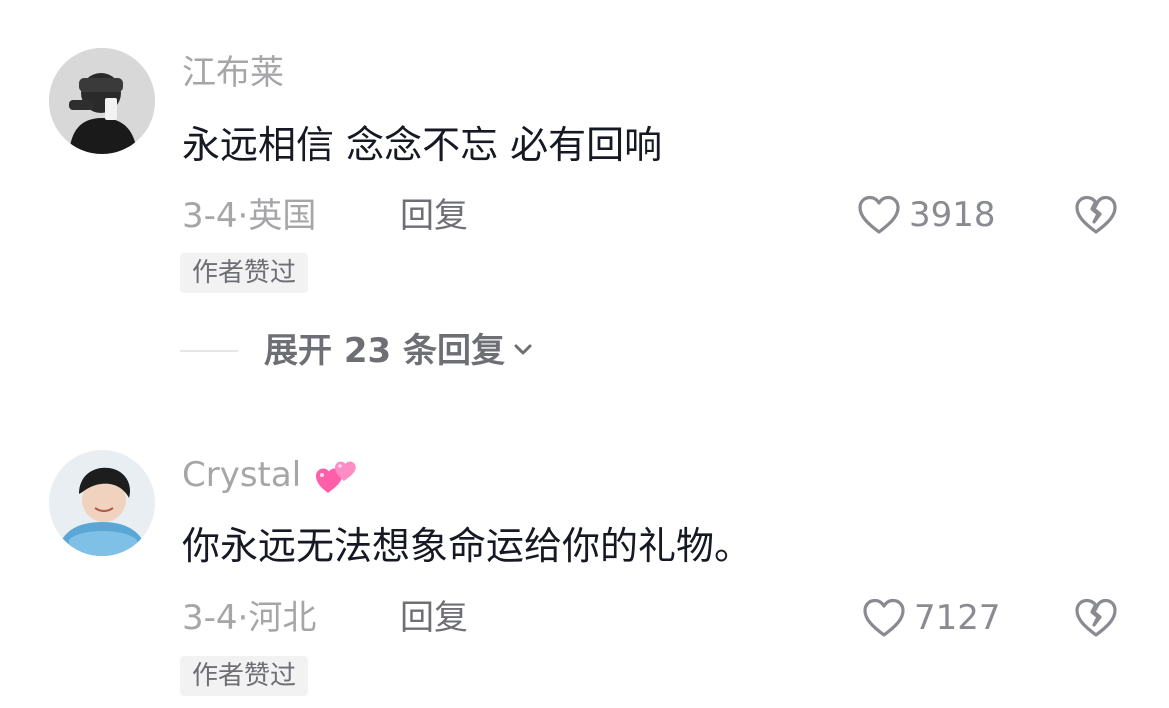 The width and height of the screenshot is (1169, 708). What do you see at coordinates (422, 145) in the screenshot?
I see `comment-text: 永远相信 念念不忘 必有回响` at bounding box center [422, 145].